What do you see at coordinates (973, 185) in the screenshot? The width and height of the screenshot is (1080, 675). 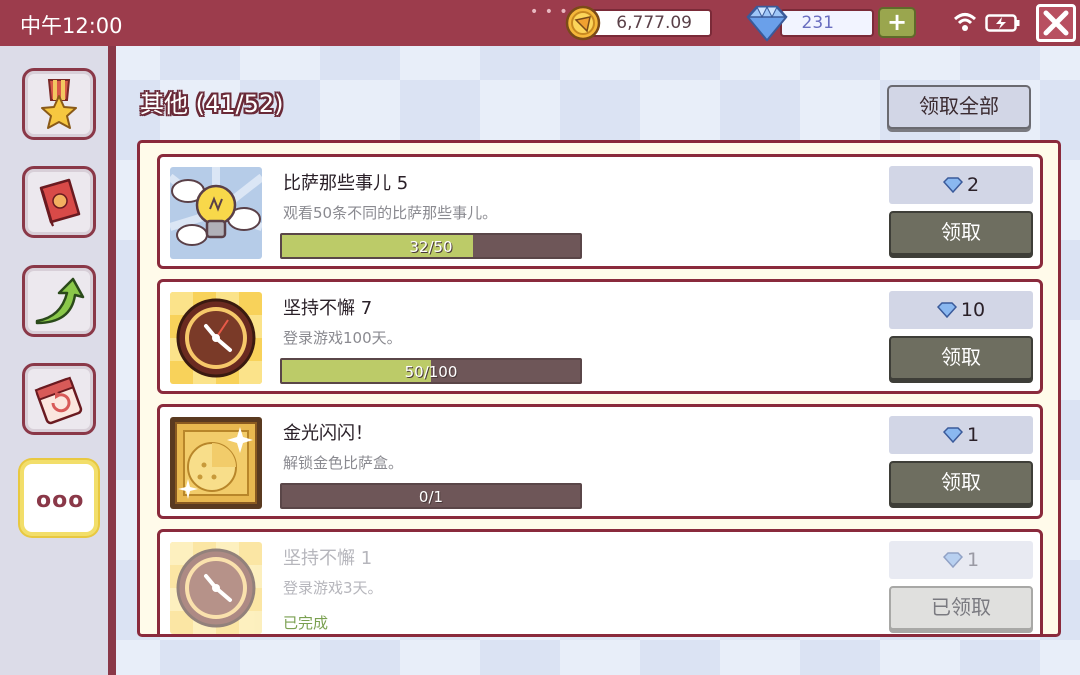 I see `reward-amount: 2` at bounding box center [973, 185].